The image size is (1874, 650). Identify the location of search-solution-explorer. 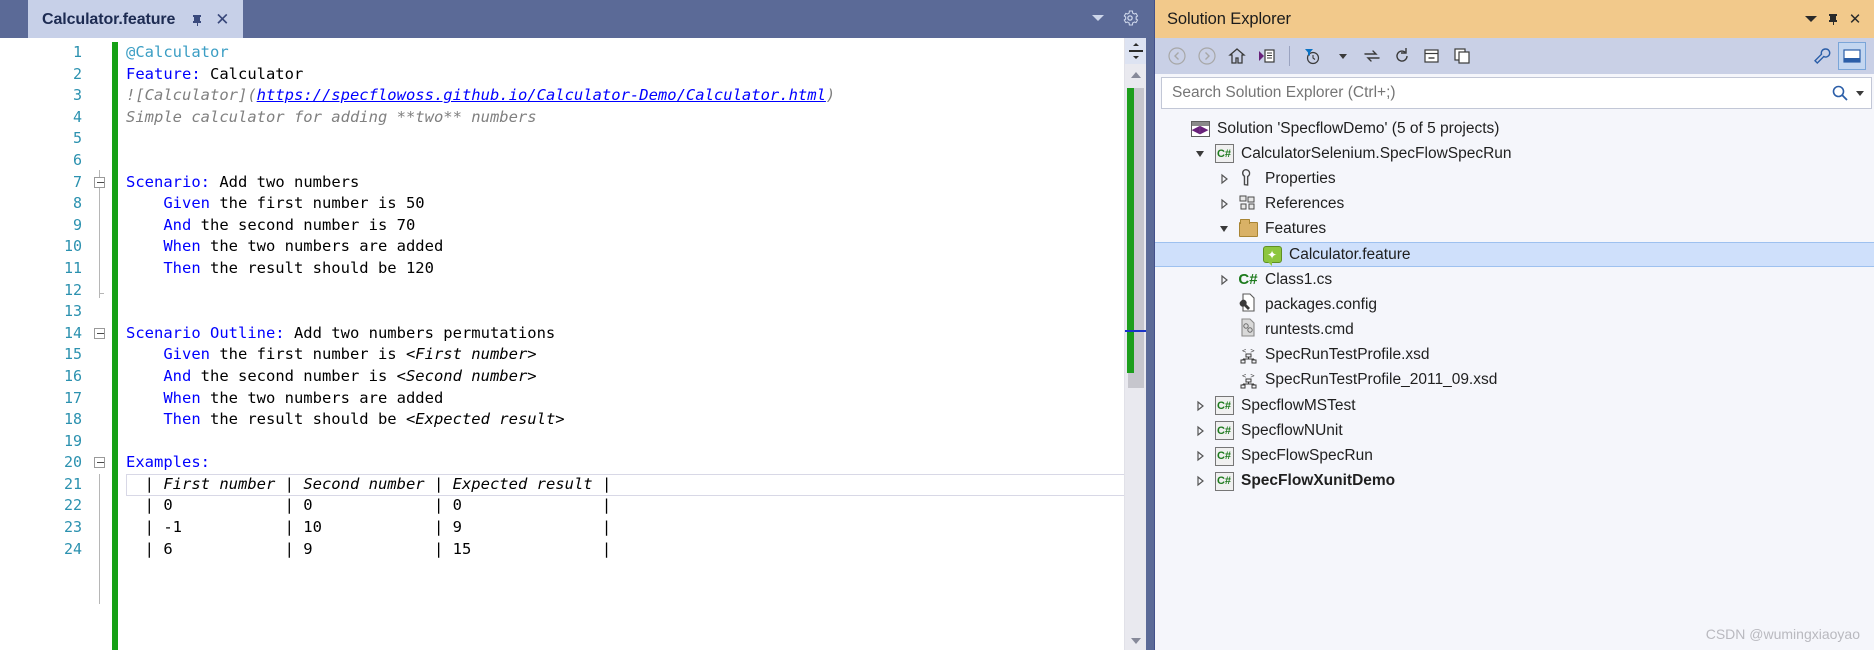
(1516, 93).